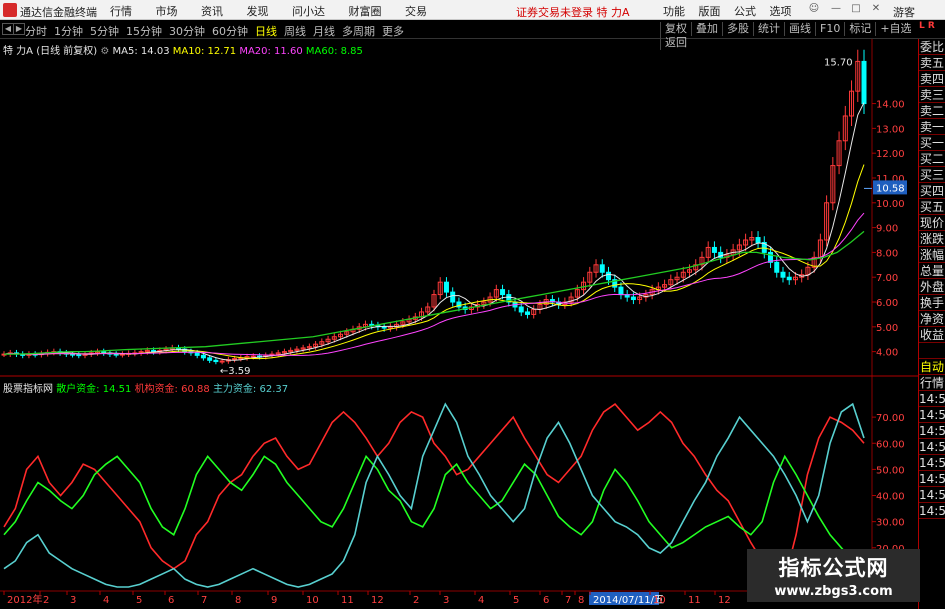  What do you see at coordinates (876, 9) in the screenshot?
I see `close-icon: ✕` at bounding box center [876, 9].